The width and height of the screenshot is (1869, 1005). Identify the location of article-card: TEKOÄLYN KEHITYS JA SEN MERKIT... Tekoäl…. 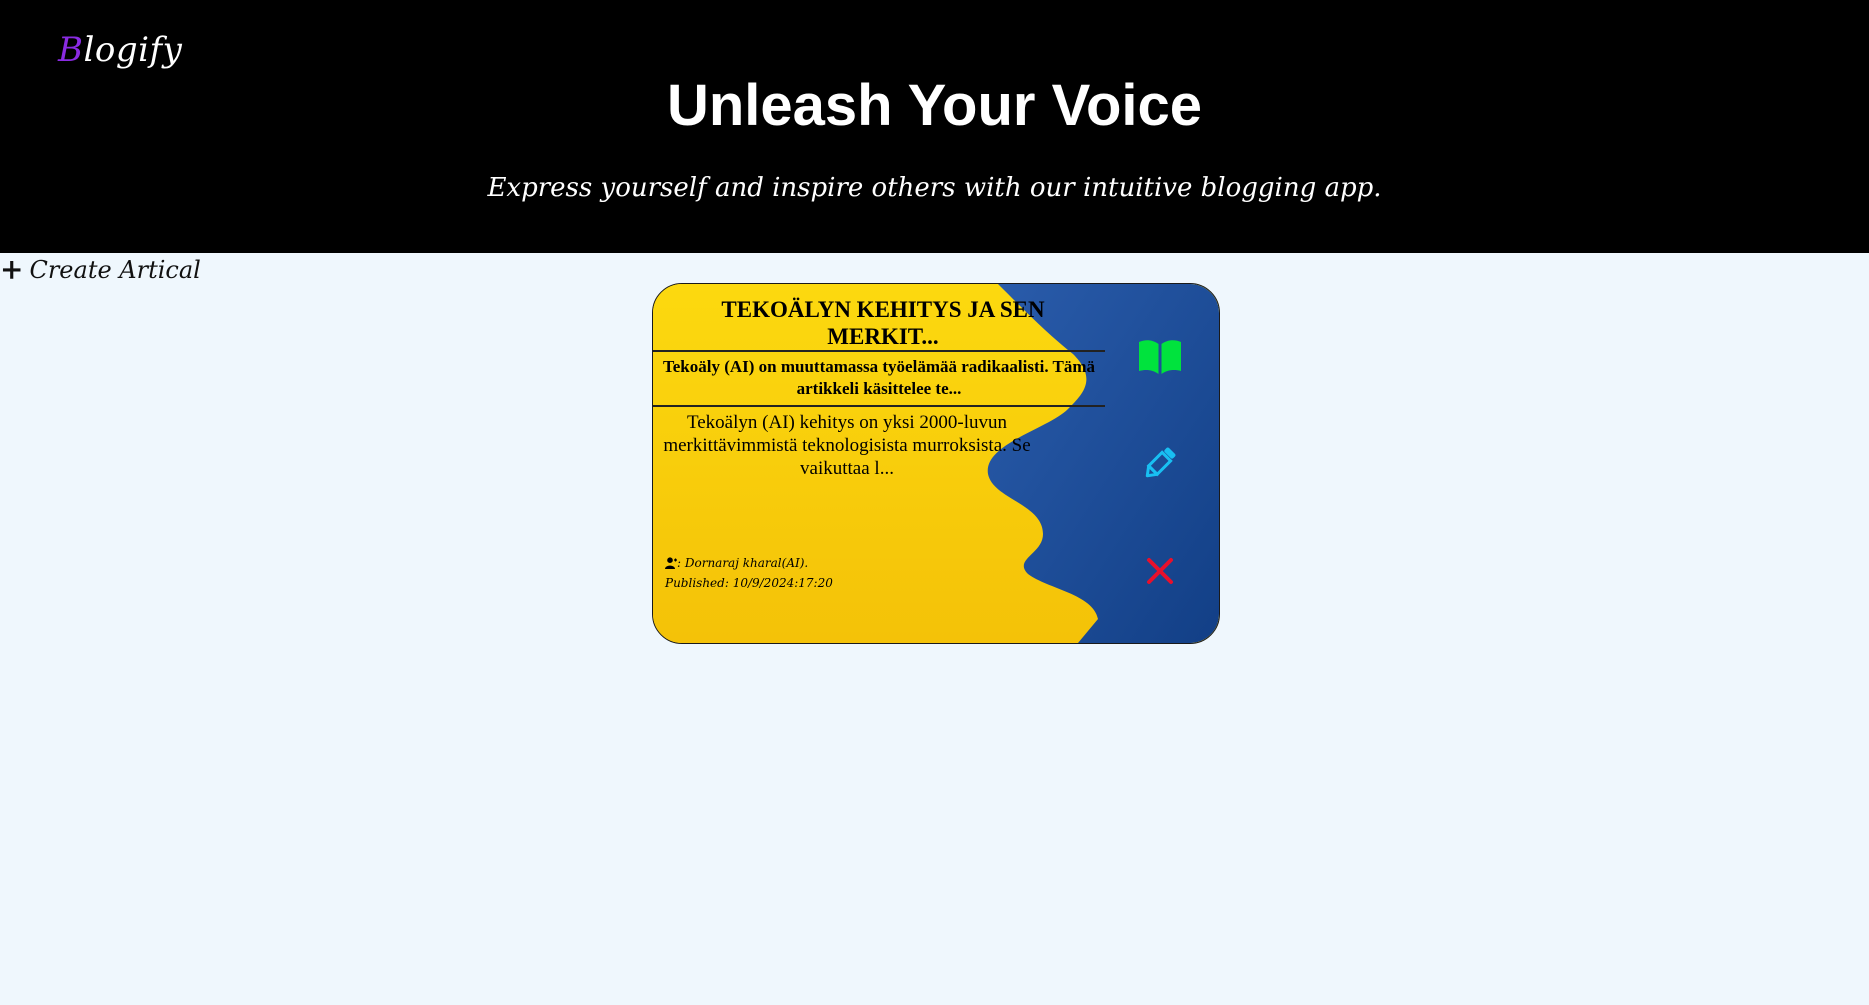
(936, 463).